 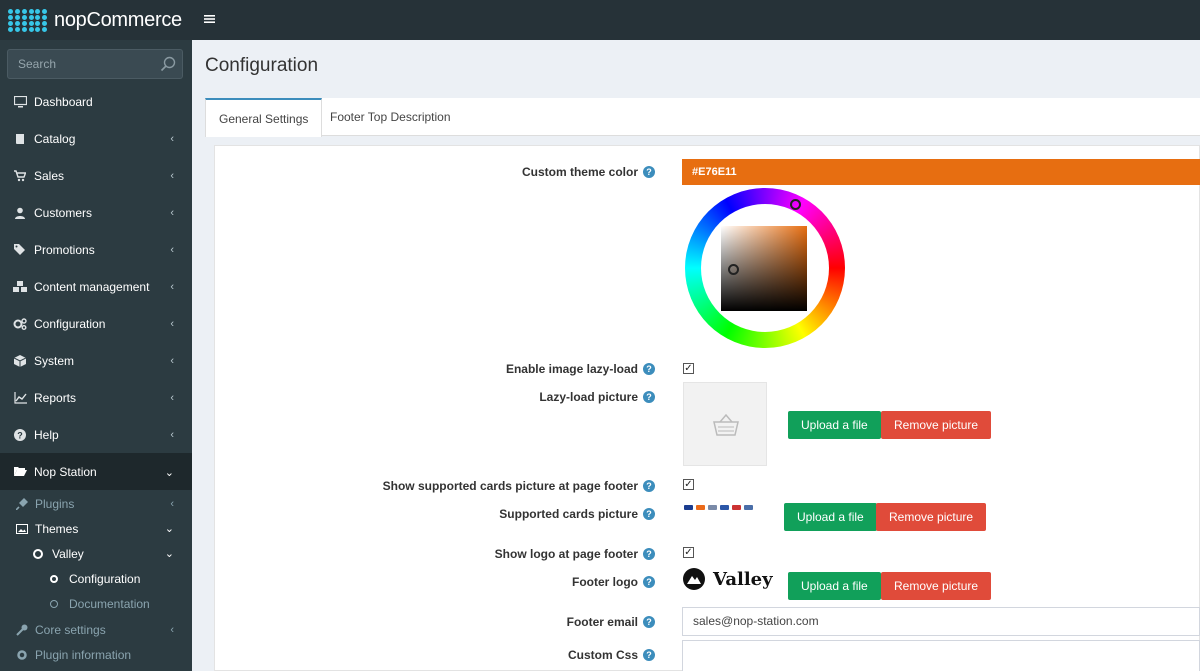 What do you see at coordinates (941, 172) in the screenshot?
I see `custom-theme-color-input: #E76E11` at bounding box center [941, 172].